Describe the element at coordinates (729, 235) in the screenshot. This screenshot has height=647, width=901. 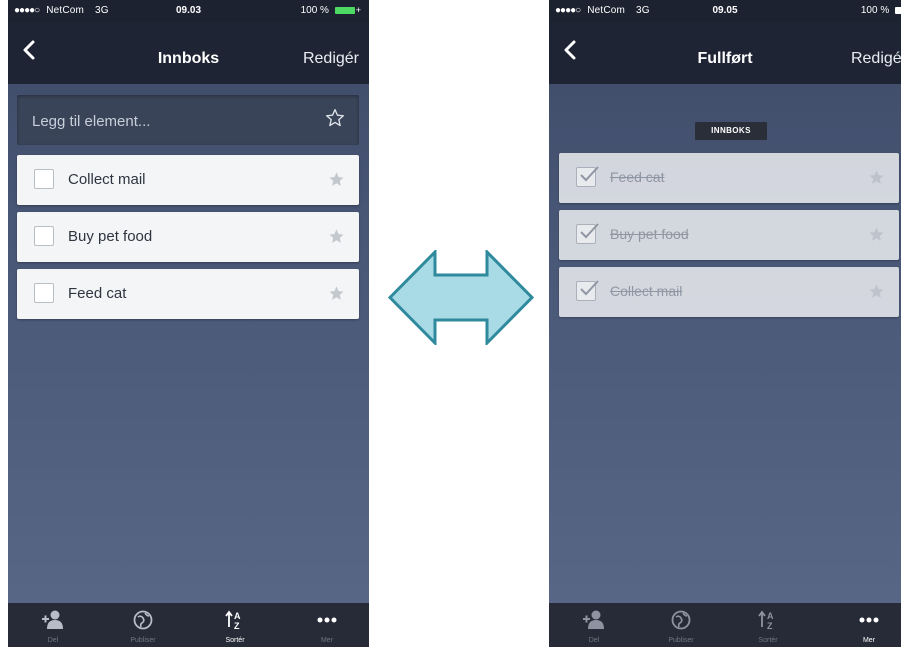
I see `completed-task-row: Buy pet food` at that location.